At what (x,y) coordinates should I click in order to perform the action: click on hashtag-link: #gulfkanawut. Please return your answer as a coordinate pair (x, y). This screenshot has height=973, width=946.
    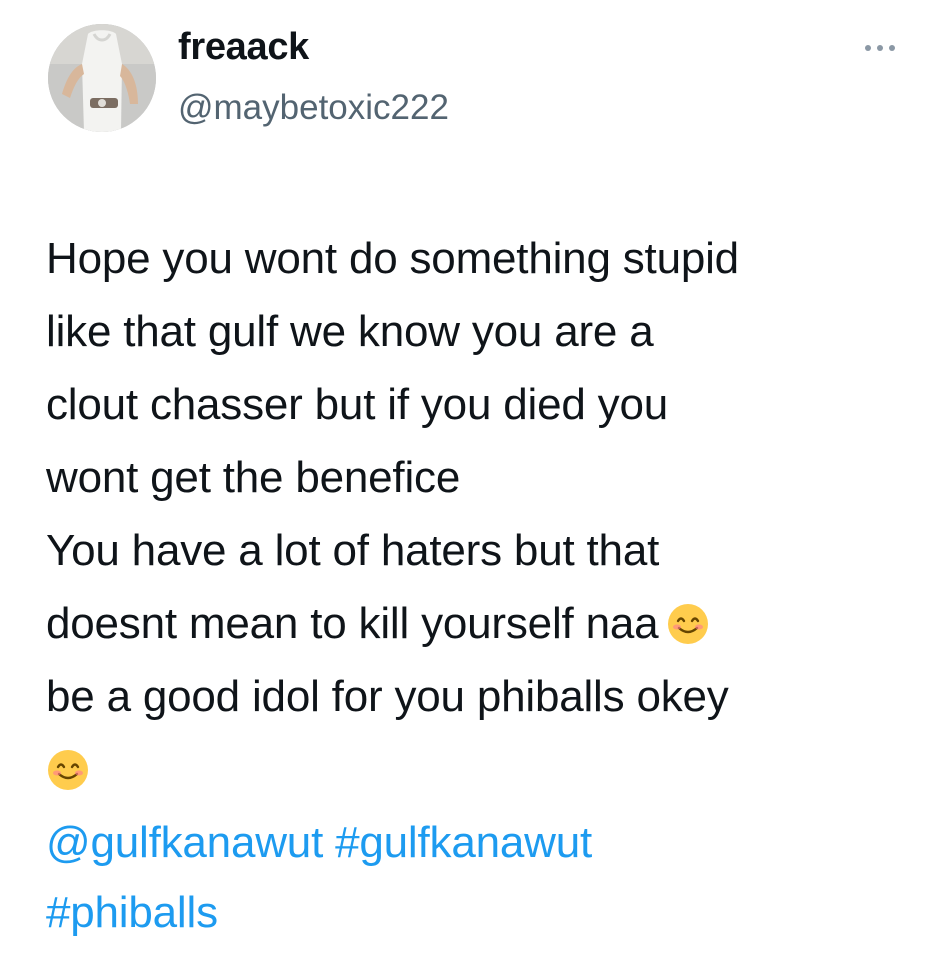
    Looking at the image, I should click on (463, 842).